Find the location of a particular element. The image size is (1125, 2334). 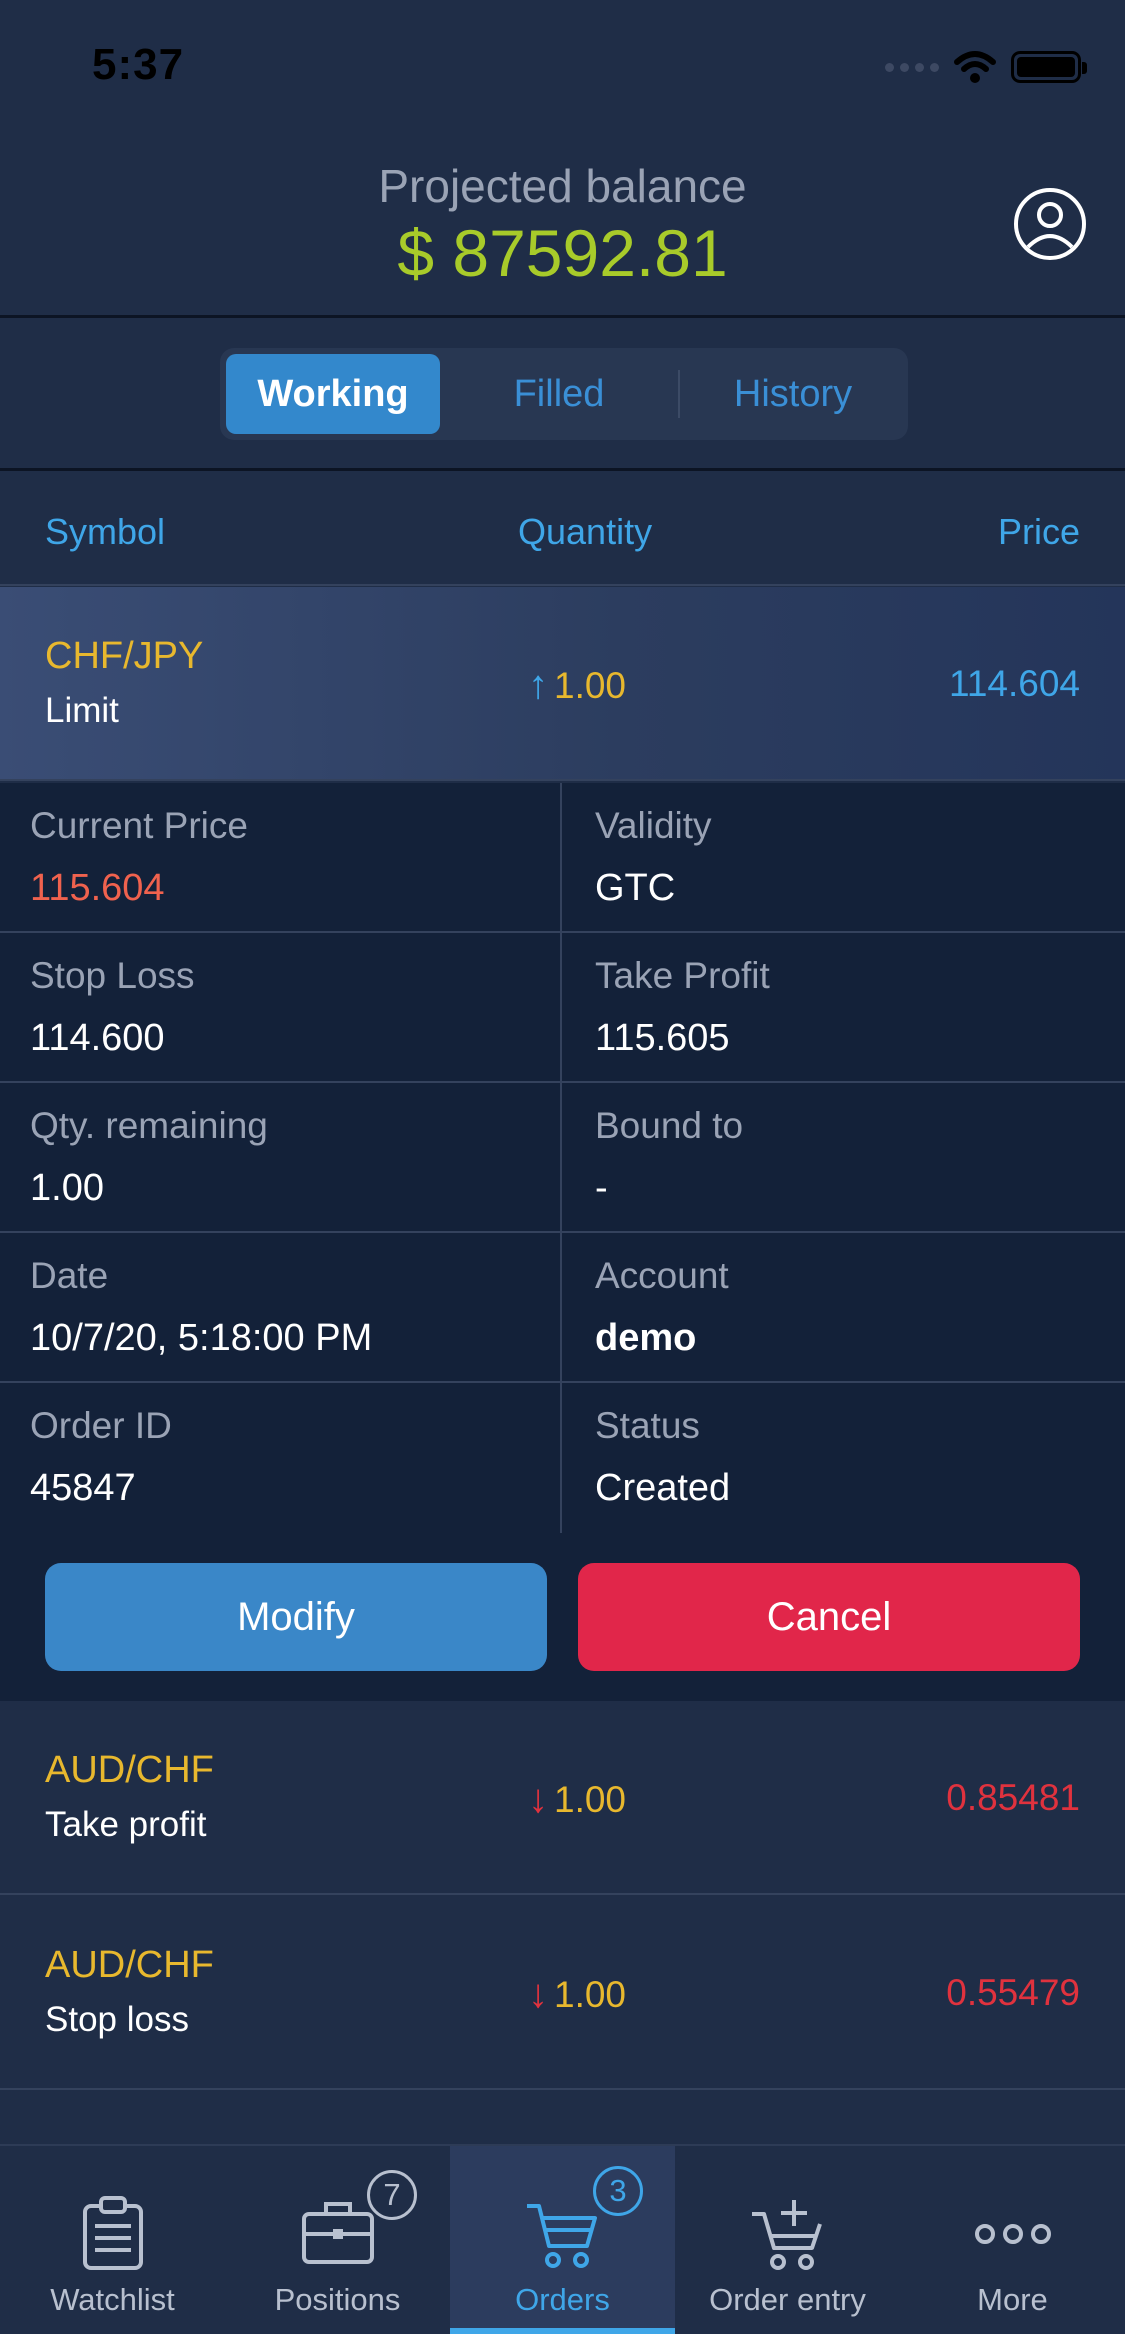

user-avatar-icon is located at coordinates (1050, 224).